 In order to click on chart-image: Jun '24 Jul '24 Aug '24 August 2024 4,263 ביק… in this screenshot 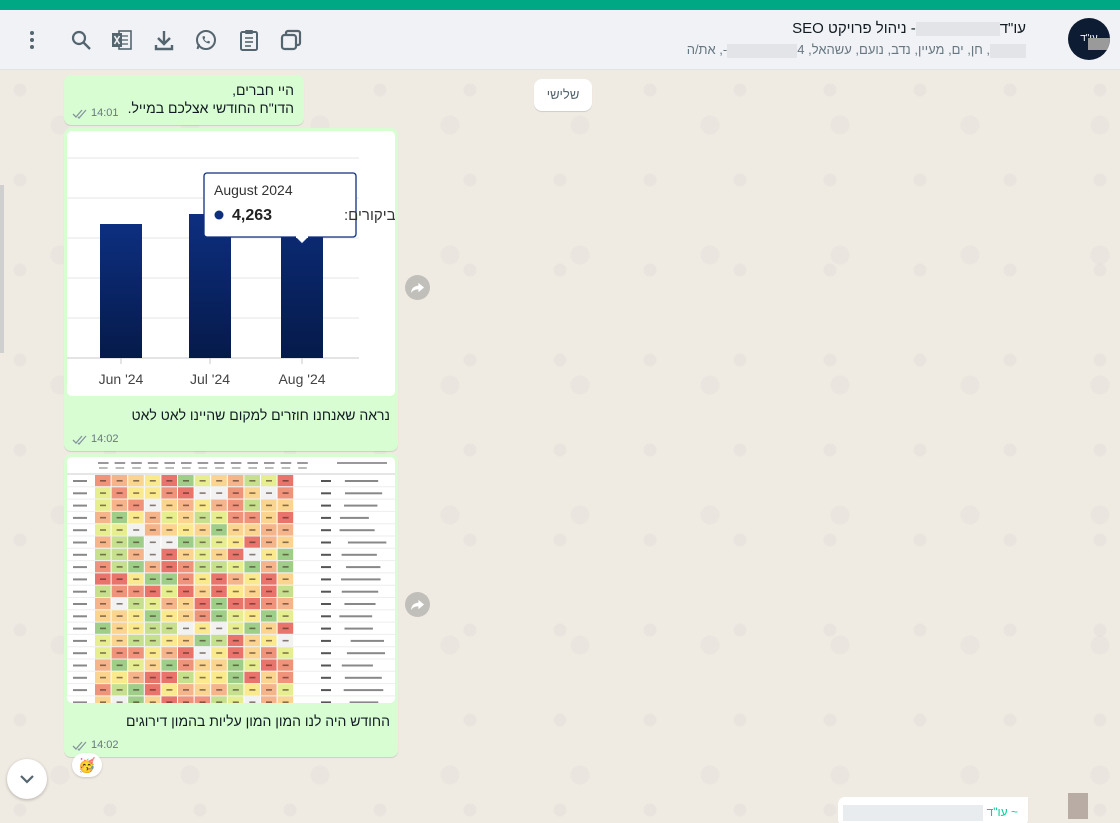, I will do `click(231, 263)`.